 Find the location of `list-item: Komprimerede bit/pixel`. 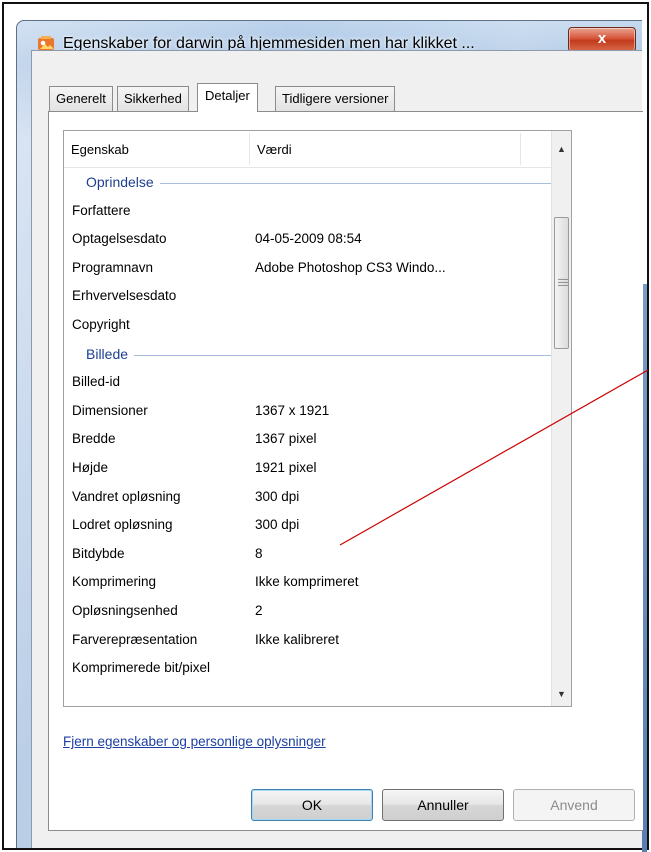

list-item: Komprimerede bit/pixel is located at coordinates (317, 668).